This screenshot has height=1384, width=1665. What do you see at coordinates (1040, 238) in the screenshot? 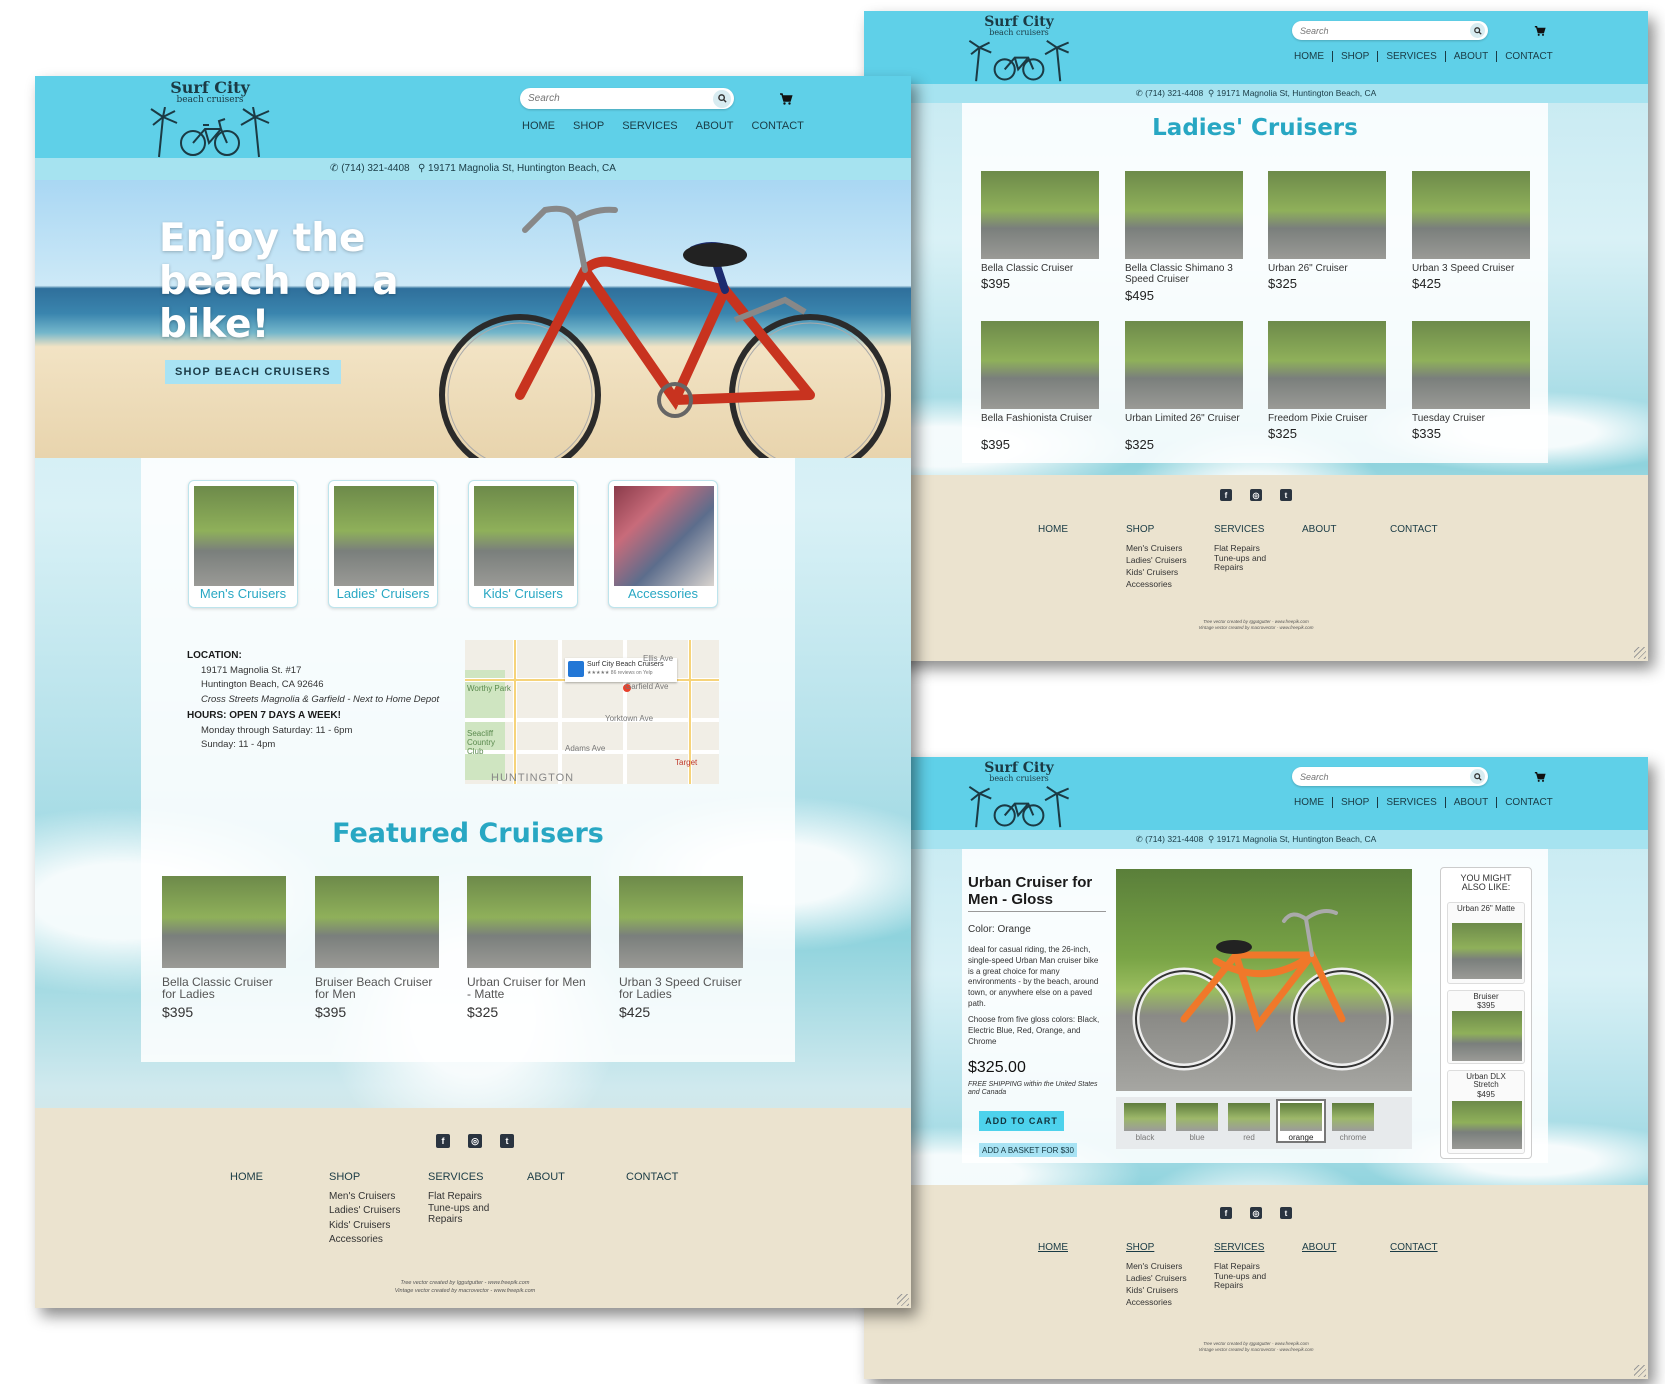
I see `product-card: Bella Classic Cruiser $395` at bounding box center [1040, 238].